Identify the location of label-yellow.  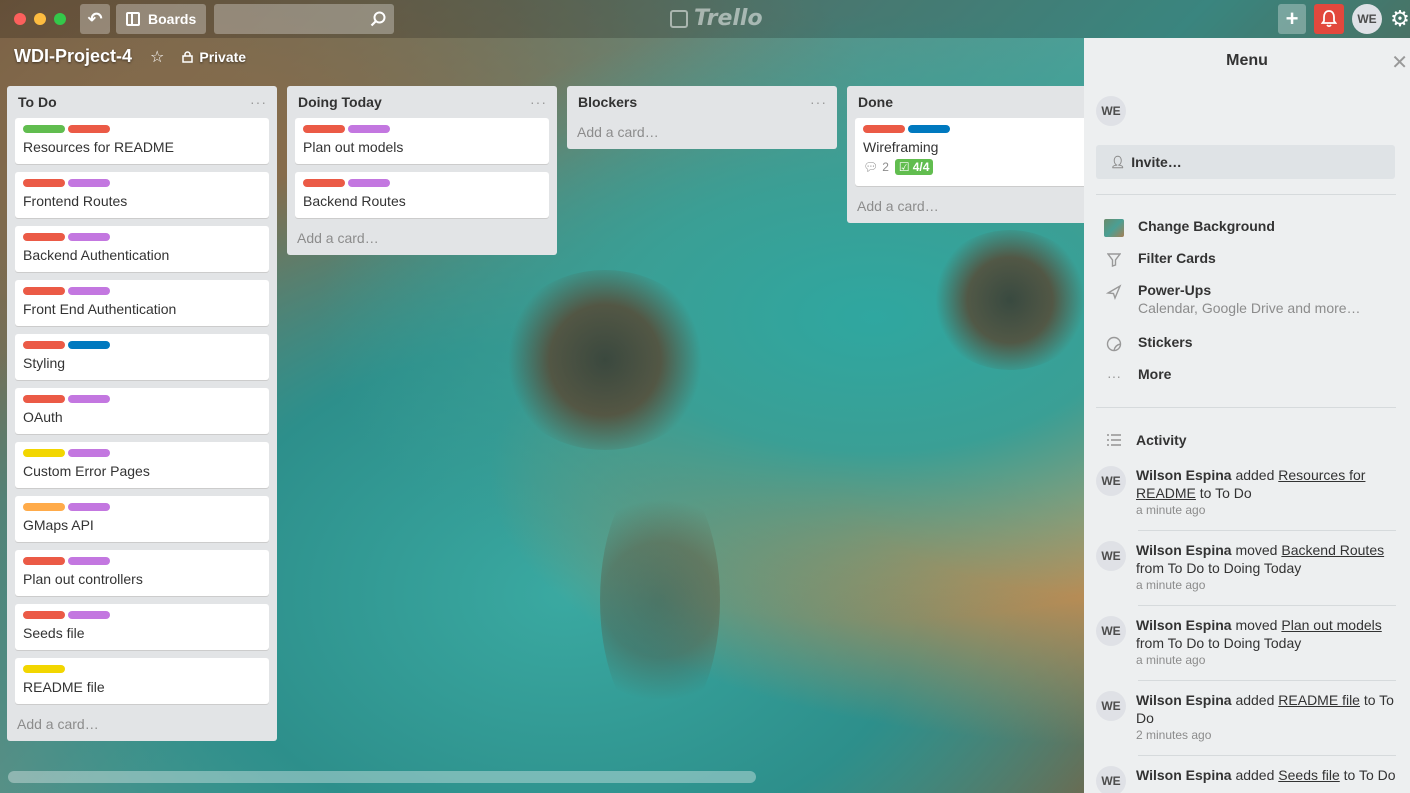
(44, 669).